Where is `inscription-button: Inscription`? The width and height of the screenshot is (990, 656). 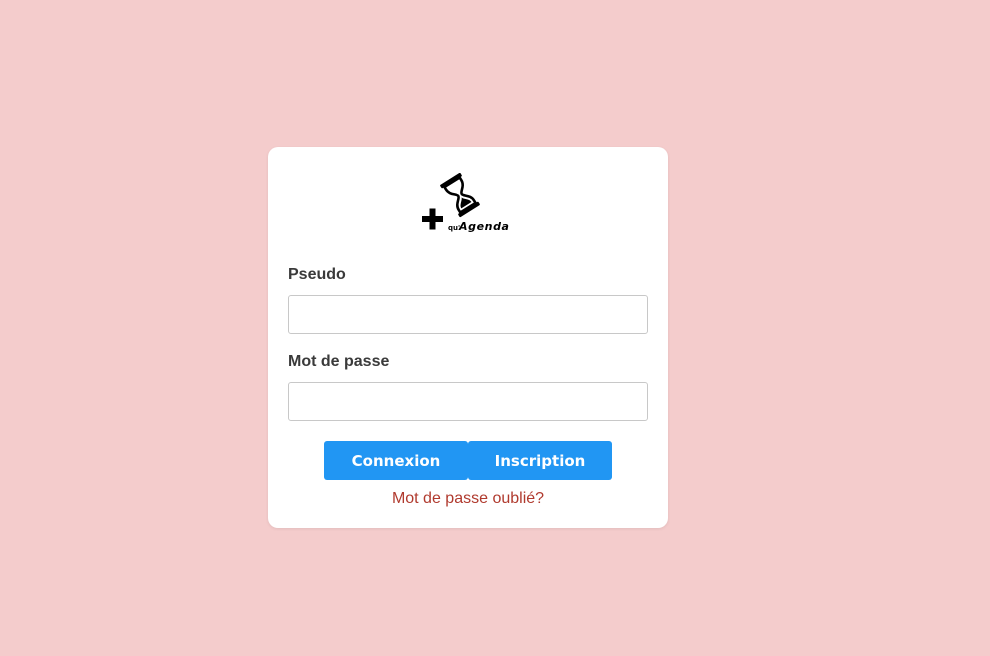 inscription-button: Inscription is located at coordinates (540, 460).